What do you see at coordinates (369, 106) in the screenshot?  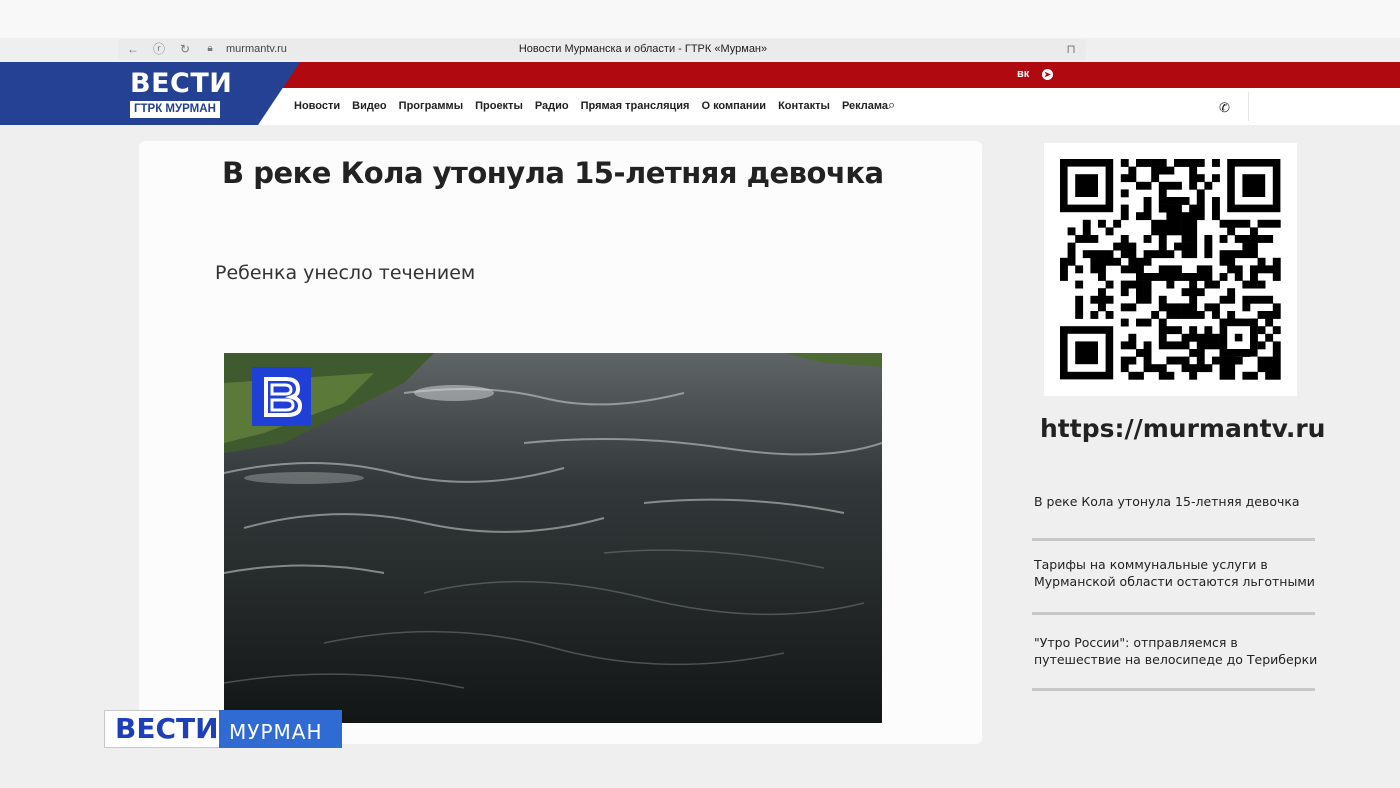 I see `nav-item-video: Видео` at bounding box center [369, 106].